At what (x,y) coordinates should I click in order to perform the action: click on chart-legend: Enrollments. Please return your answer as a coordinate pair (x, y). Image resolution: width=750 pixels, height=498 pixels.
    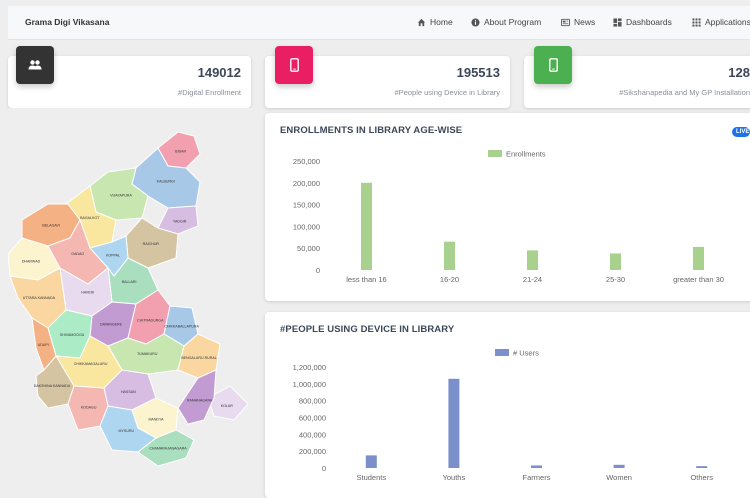
    Looking at the image, I should click on (517, 154).